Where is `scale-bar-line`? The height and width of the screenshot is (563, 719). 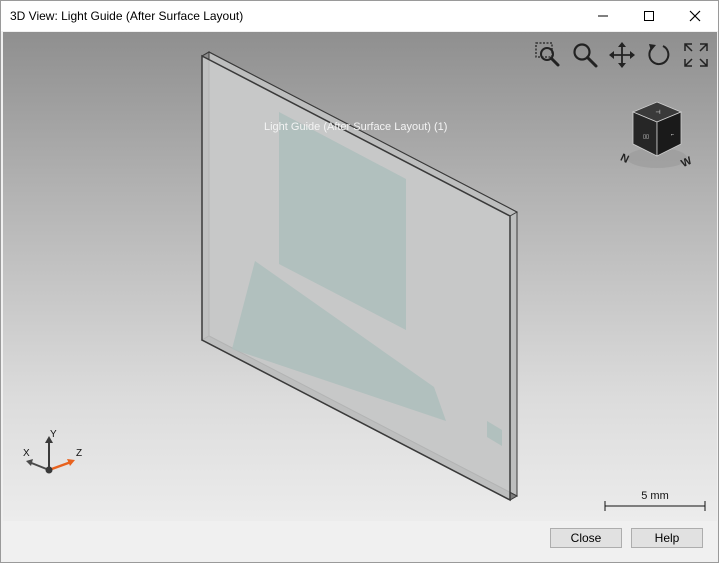
scale-bar-line is located at coordinates (655, 506).